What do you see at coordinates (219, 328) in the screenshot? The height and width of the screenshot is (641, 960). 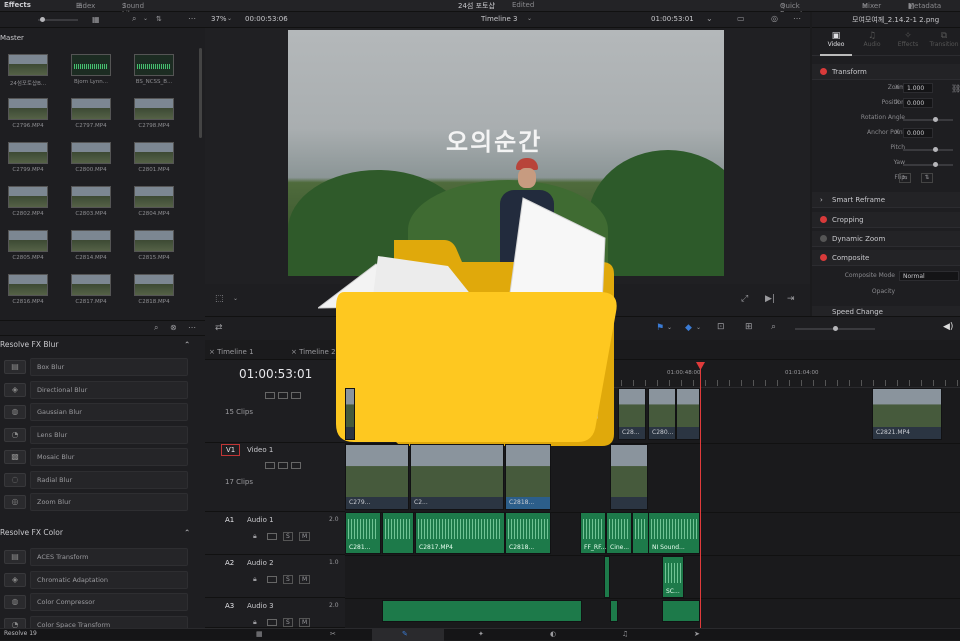 I see `edit-mode-icon: ⇄` at bounding box center [219, 328].